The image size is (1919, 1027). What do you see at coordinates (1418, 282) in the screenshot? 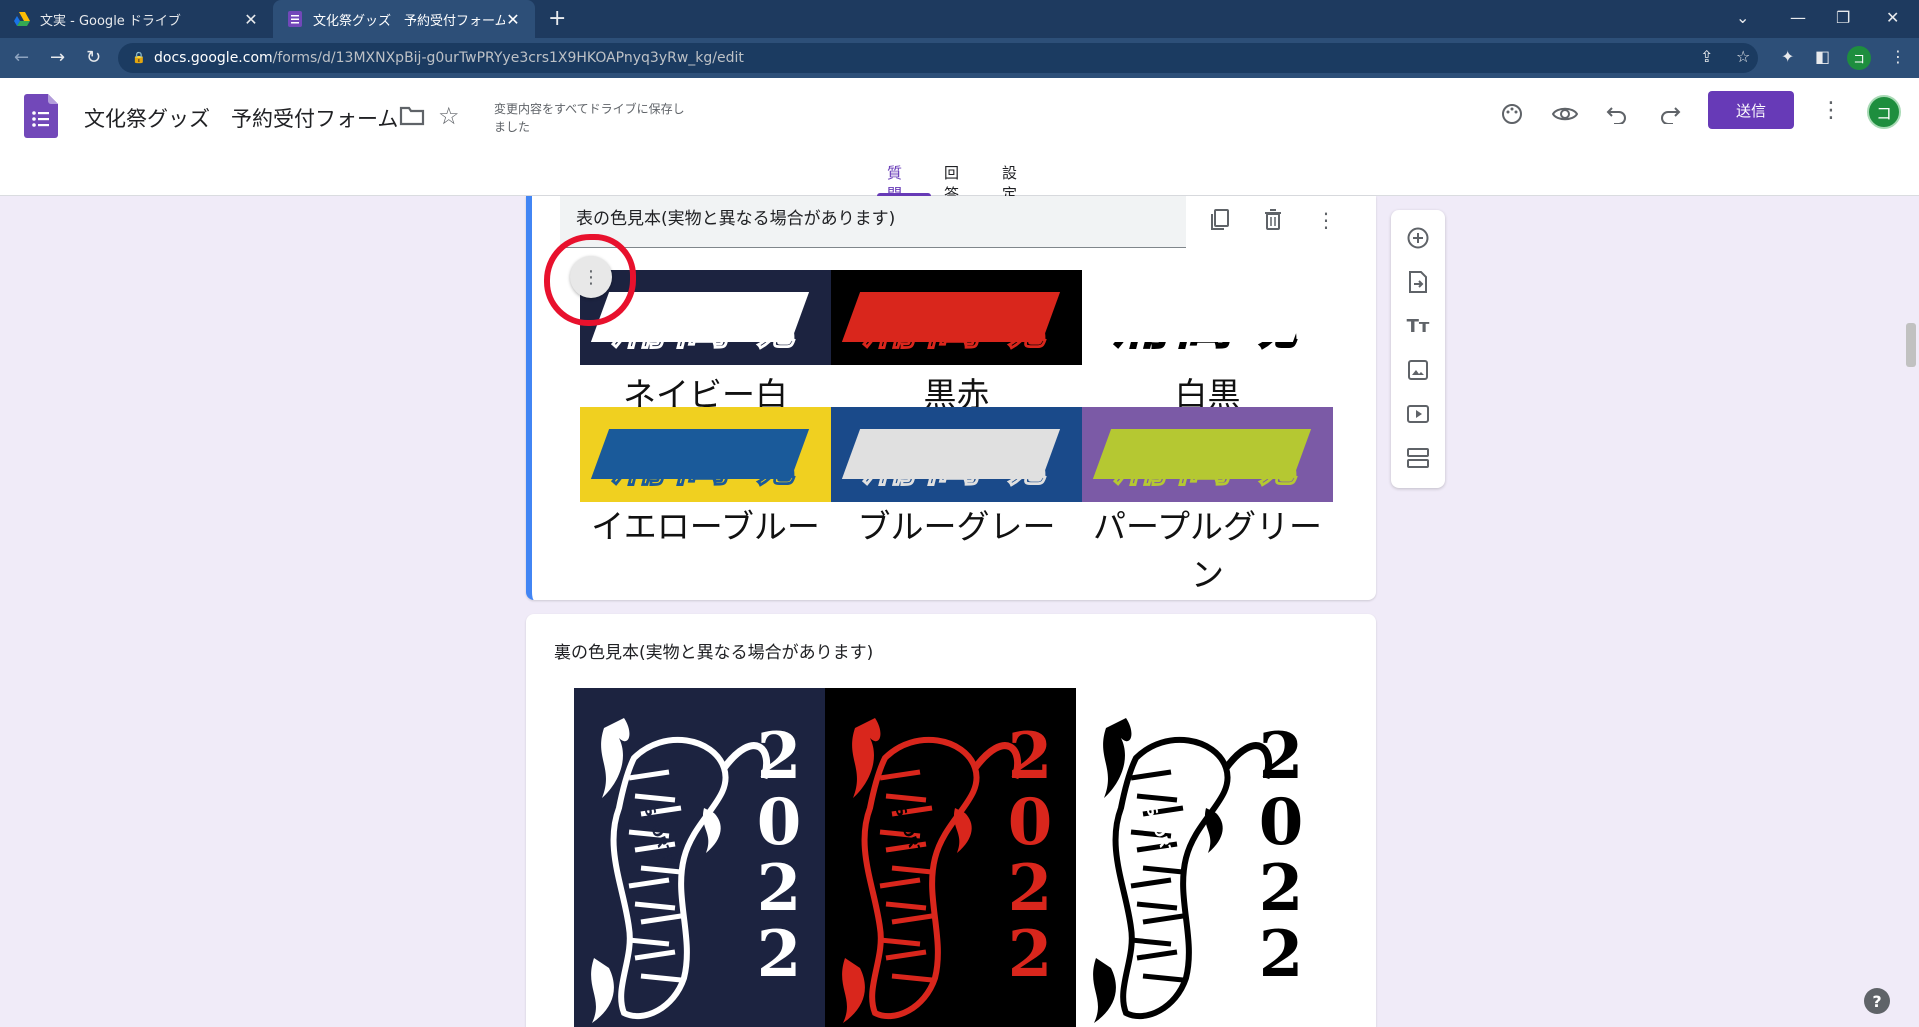
I see `import-questions-icon` at bounding box center [1418, 282].